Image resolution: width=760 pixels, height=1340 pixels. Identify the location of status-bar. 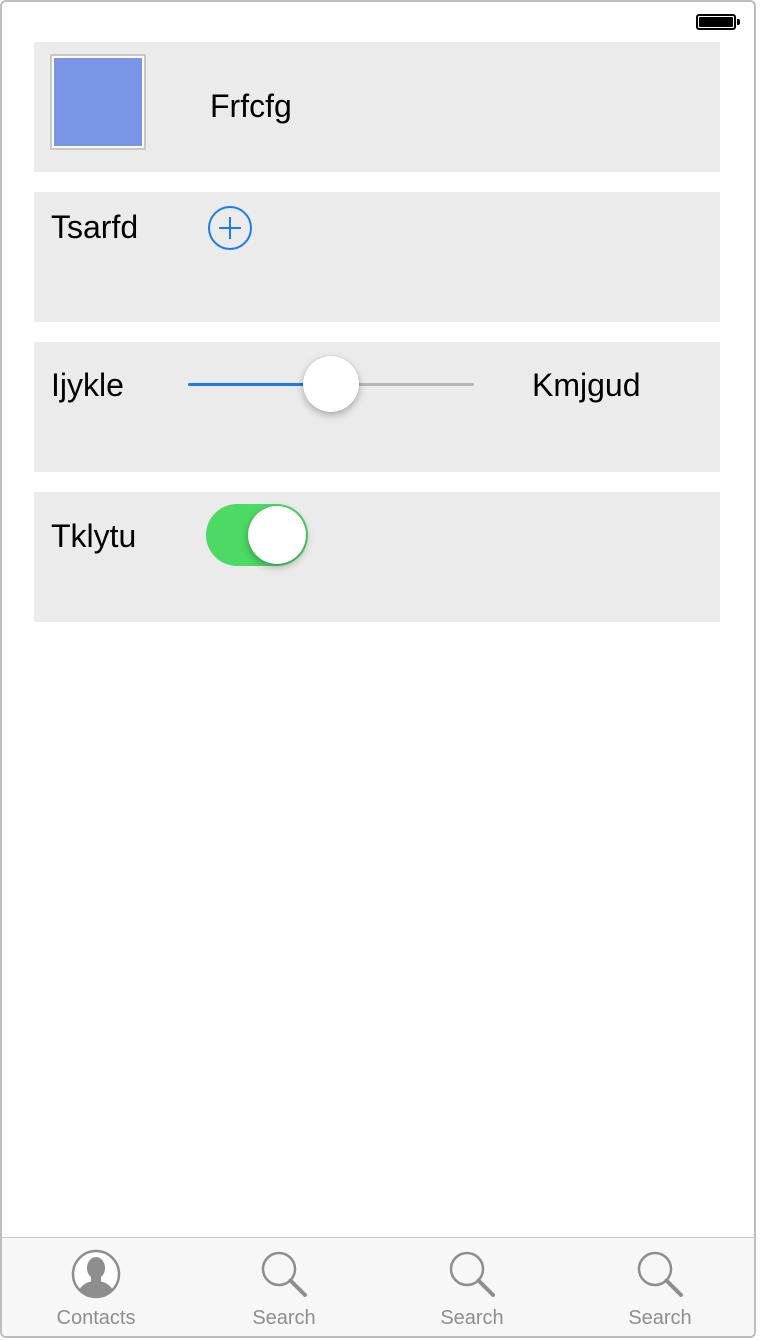
(378, 22).